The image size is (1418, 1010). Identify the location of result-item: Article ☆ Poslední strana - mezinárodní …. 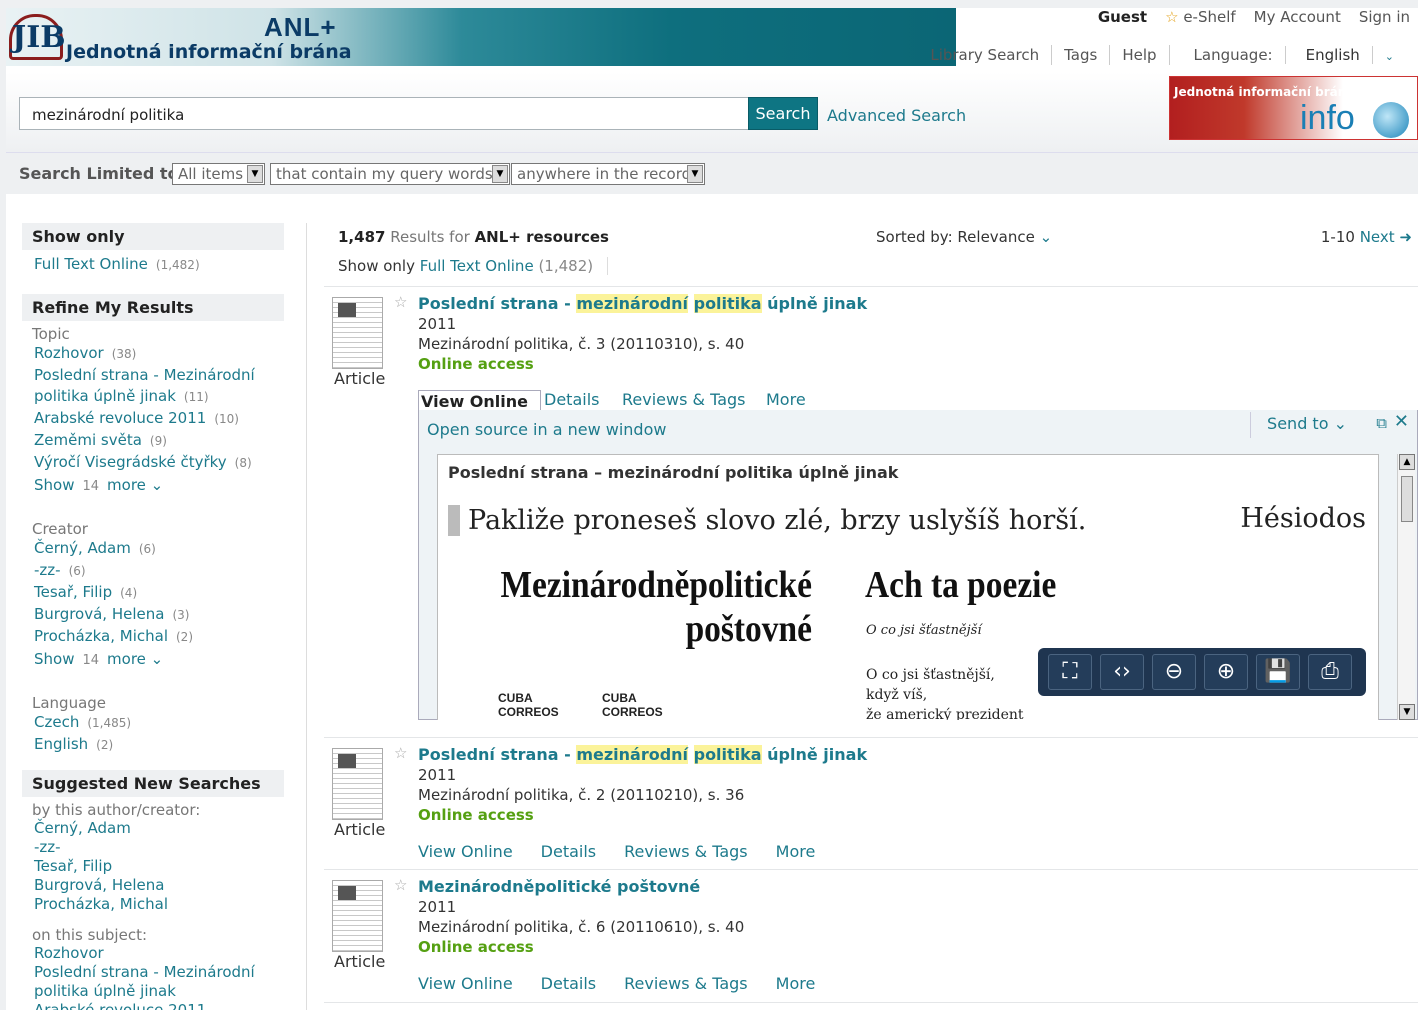
(871, 803).